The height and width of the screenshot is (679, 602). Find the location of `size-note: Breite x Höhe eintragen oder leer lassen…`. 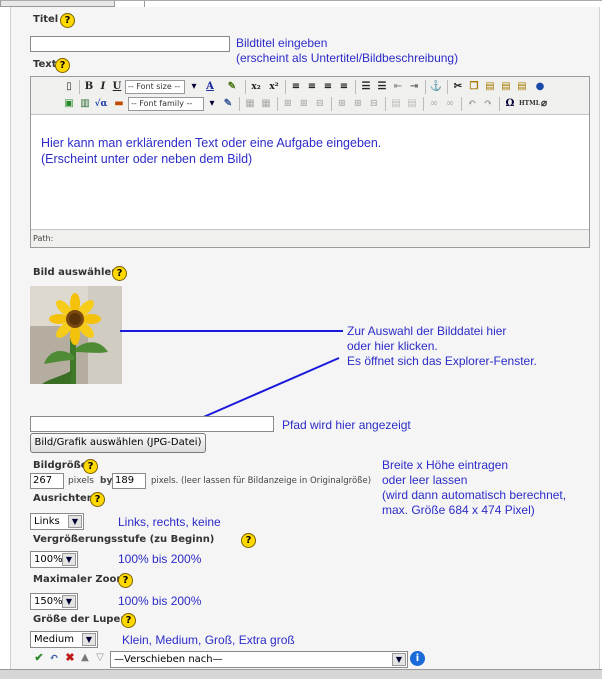

size-note: Breite x Höhe eintragen oder leer lassen… is located at coordinates (474, 487).